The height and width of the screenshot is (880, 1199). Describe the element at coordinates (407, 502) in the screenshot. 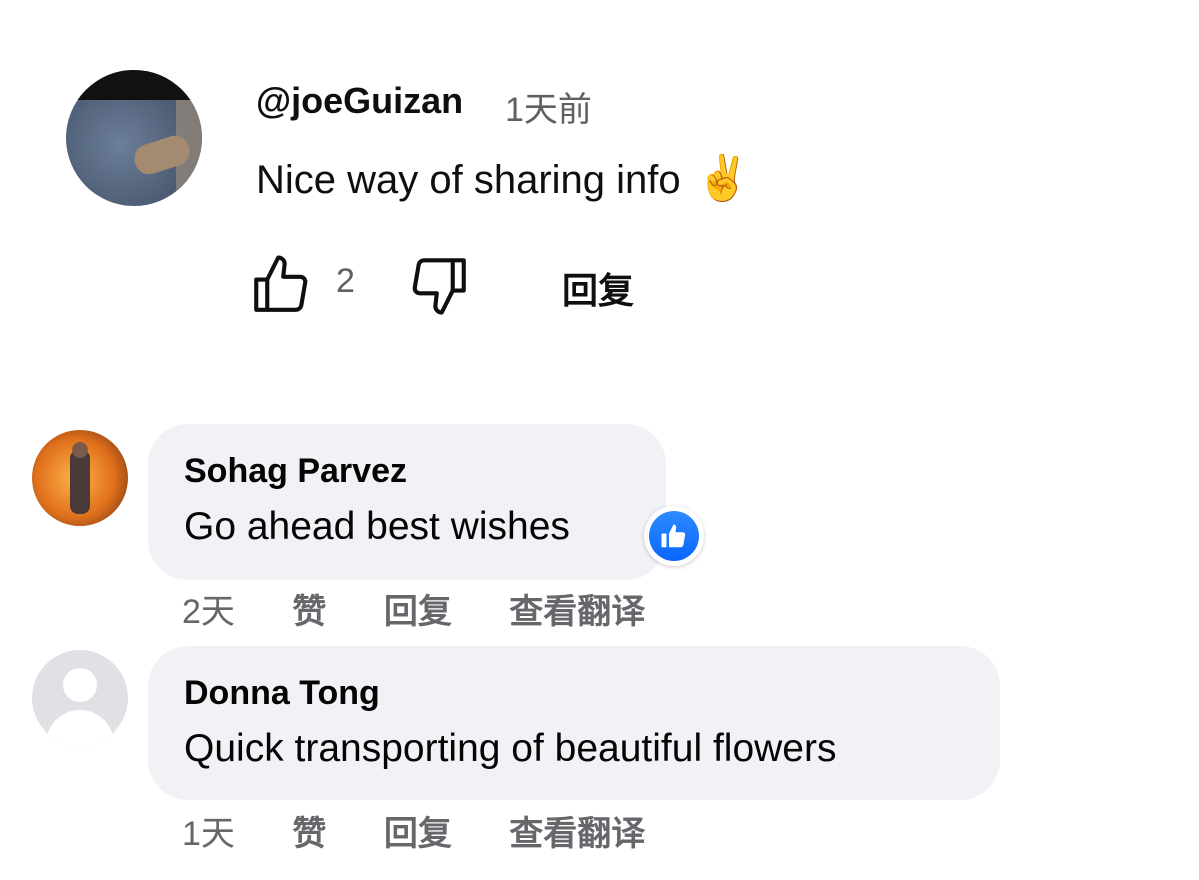

I see `comment-bubble: Sohag Parvez Go ahead best wishes` at that location.